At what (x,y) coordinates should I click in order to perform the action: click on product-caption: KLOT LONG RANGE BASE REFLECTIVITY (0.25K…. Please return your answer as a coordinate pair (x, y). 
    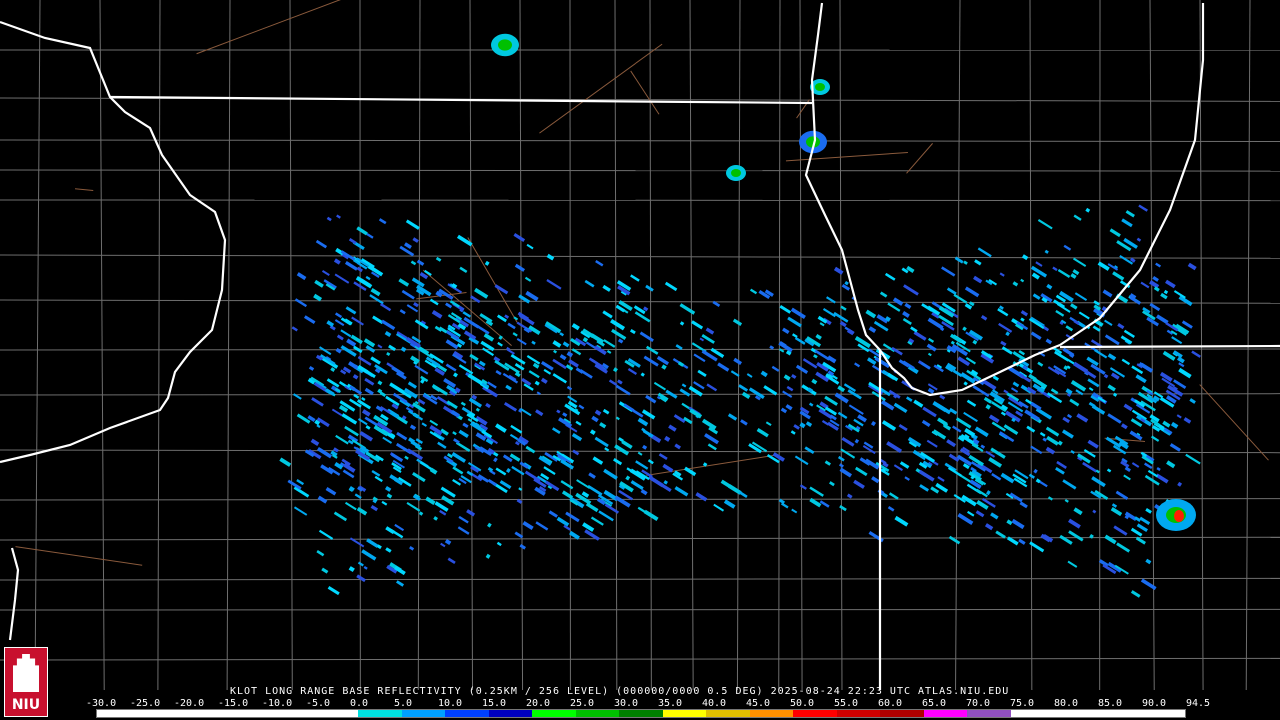
    Looking at the image, I should click on (620, 691).